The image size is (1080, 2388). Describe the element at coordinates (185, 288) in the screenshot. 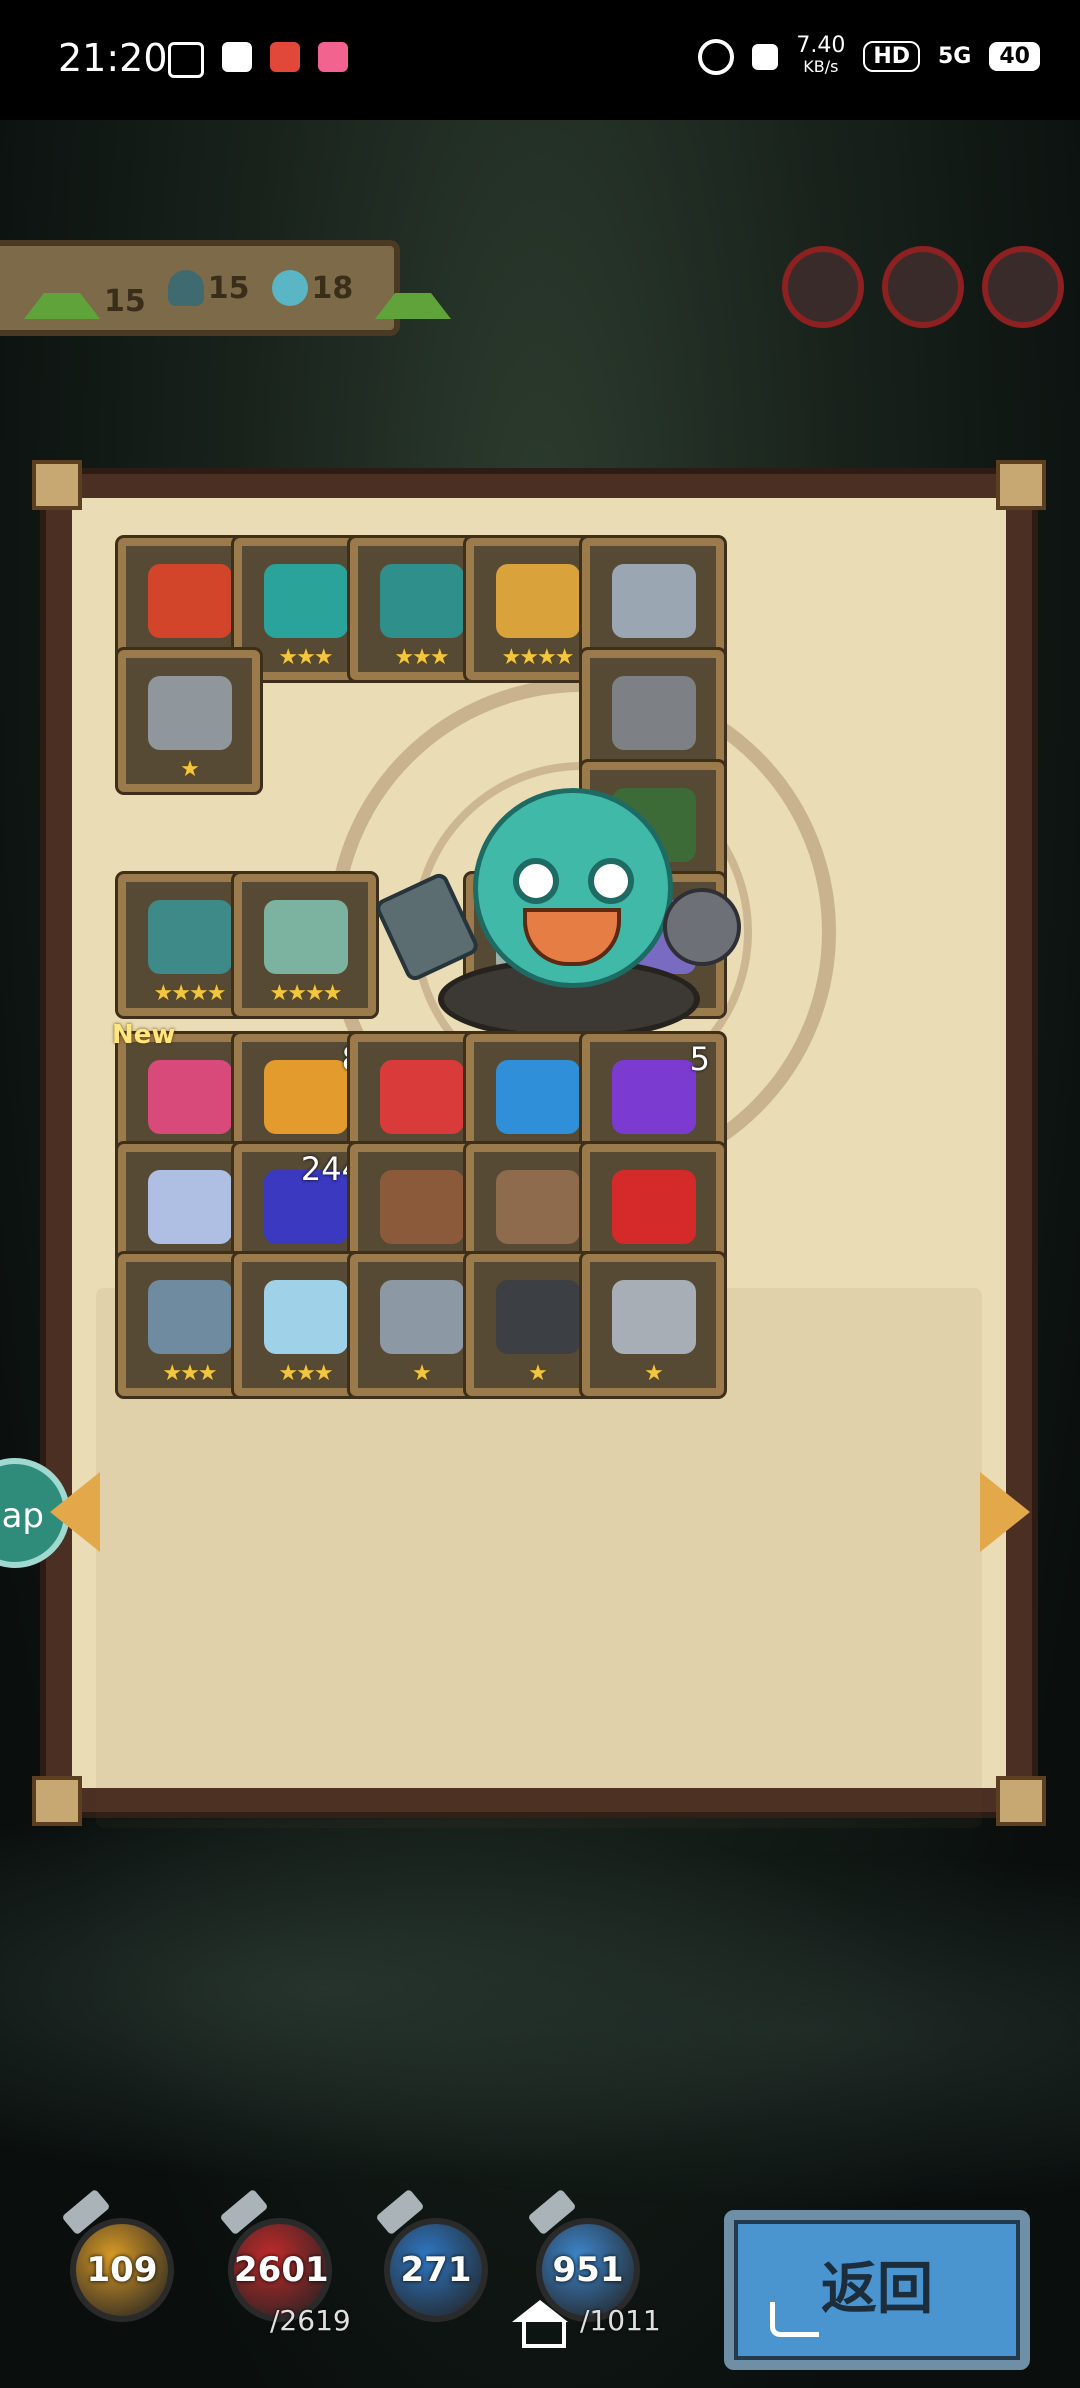

I see `dragon-icon` at that location.